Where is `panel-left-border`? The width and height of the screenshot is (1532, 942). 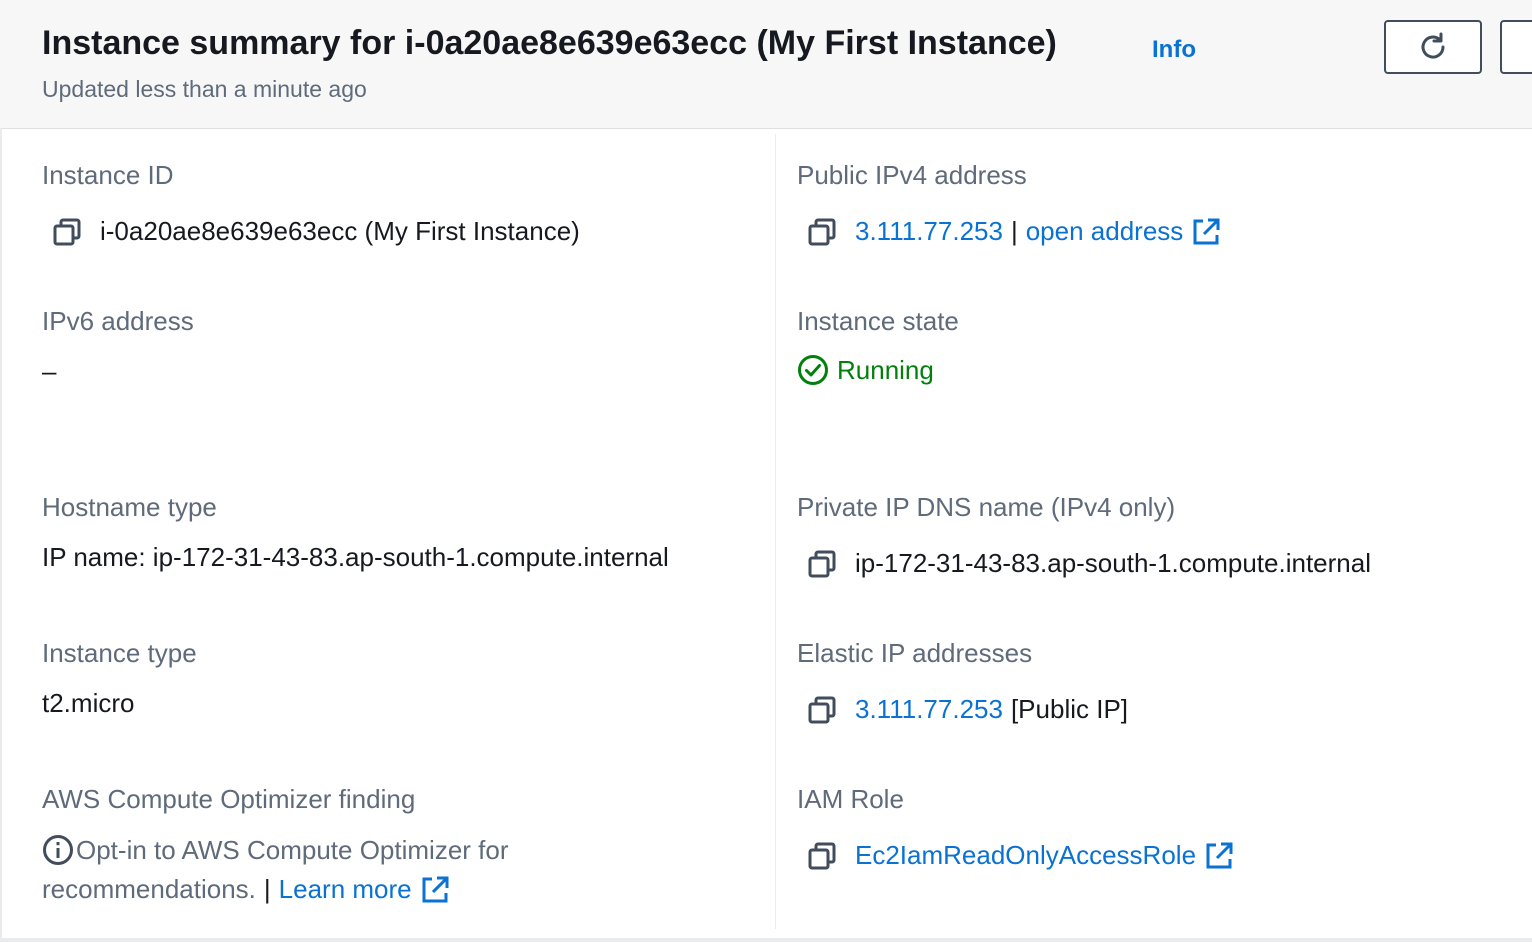 panel-left-border is located at coordinates (1, 535).